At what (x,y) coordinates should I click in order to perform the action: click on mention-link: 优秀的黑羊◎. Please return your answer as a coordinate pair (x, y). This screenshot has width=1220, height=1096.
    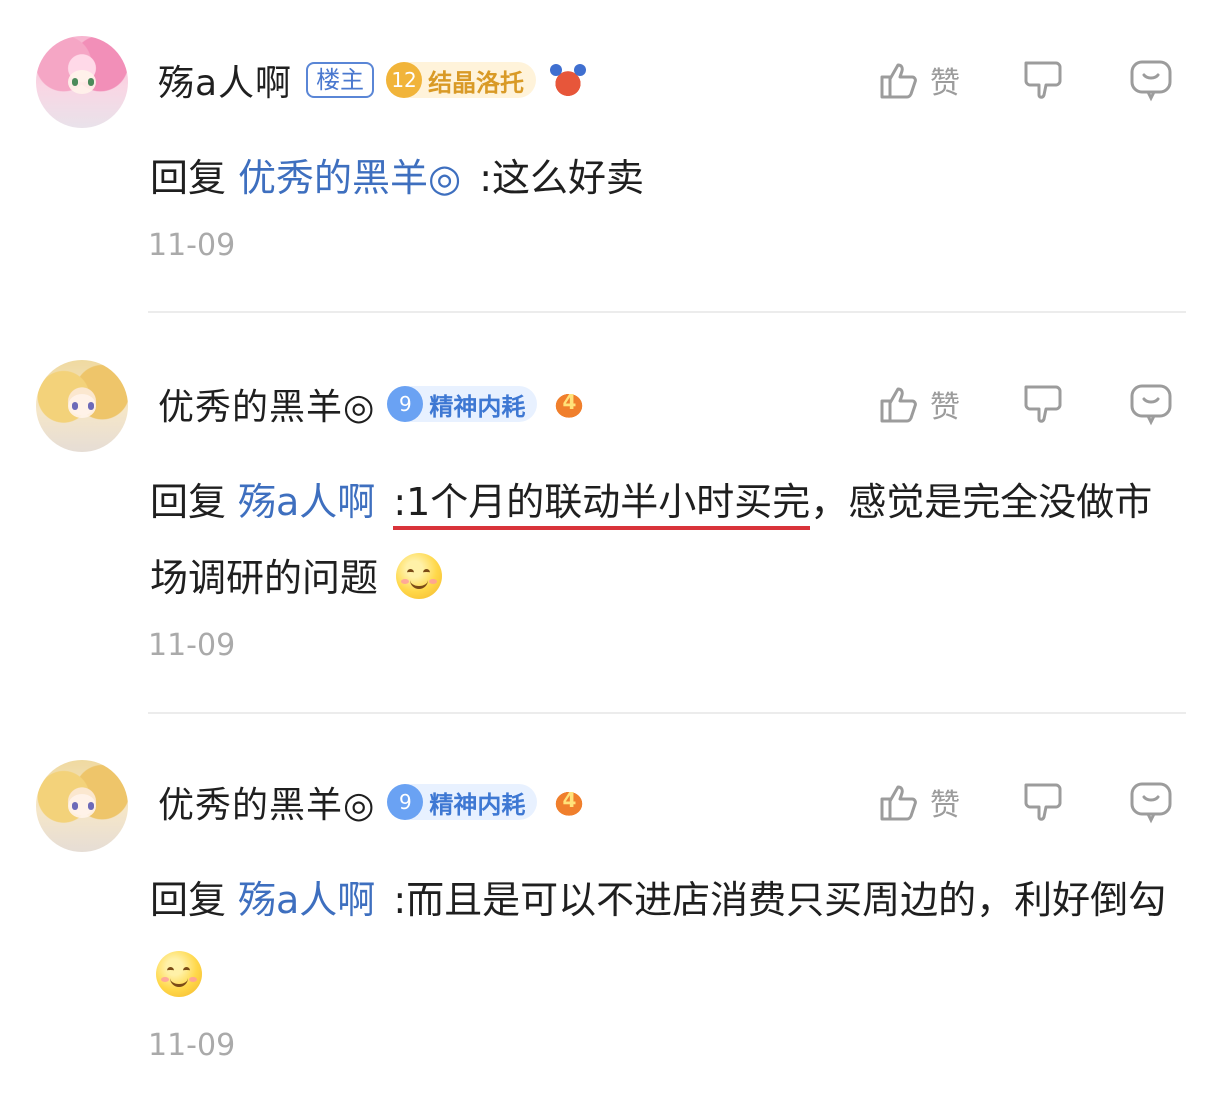
    Looking at the image, I should click on (349, 178).